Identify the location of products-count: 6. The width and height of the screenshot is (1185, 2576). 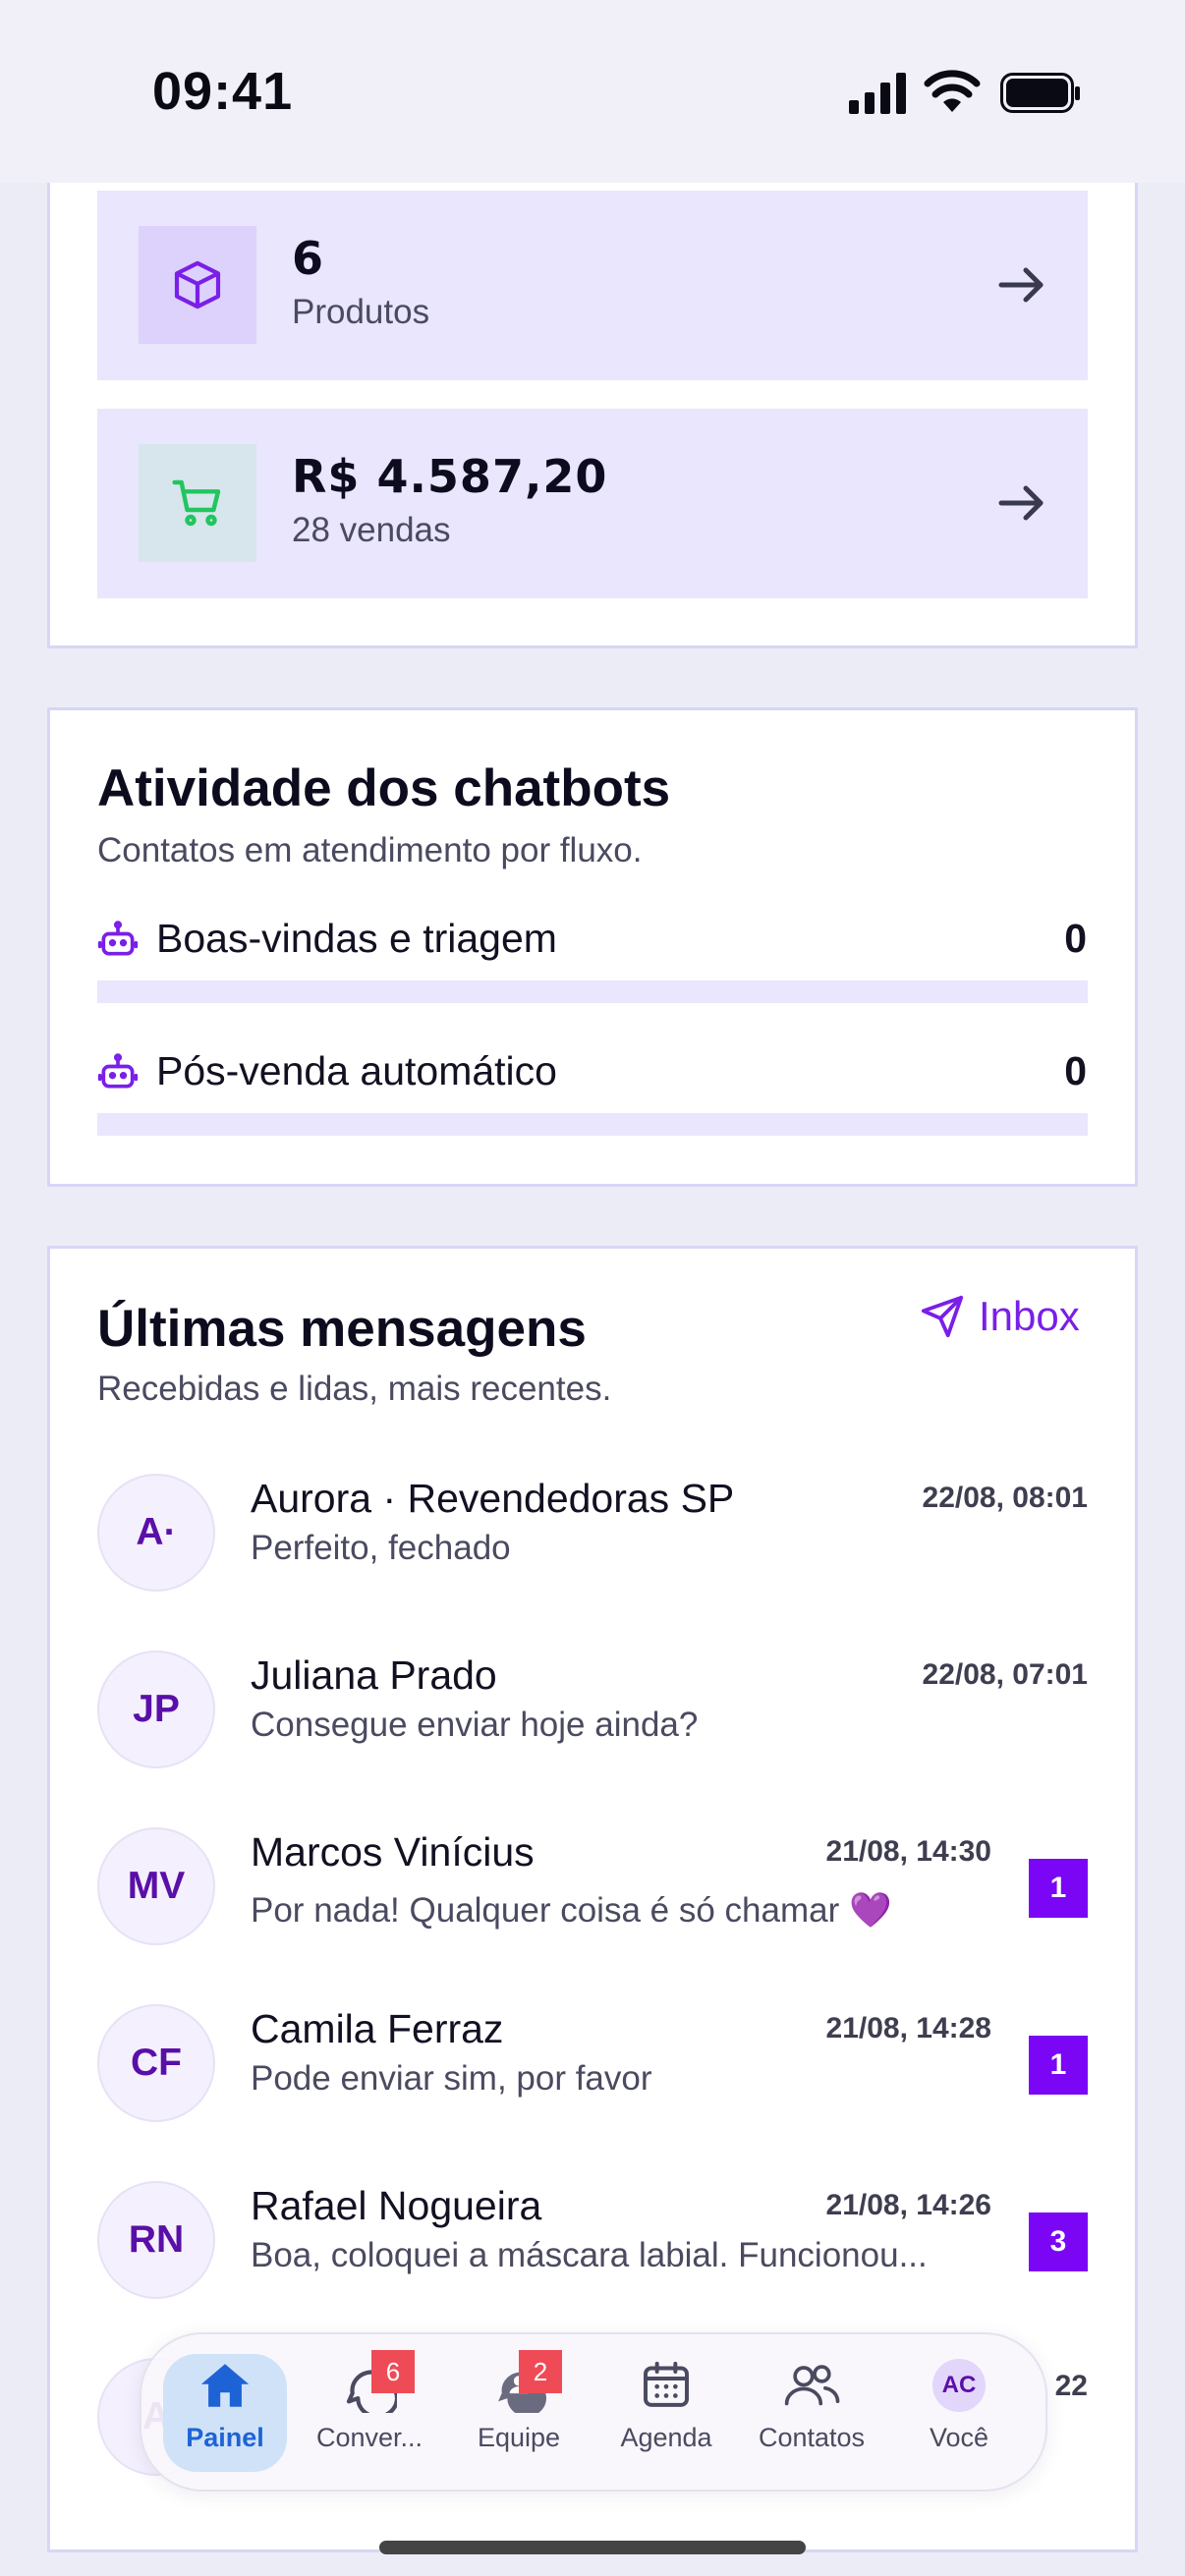
(309, 258).